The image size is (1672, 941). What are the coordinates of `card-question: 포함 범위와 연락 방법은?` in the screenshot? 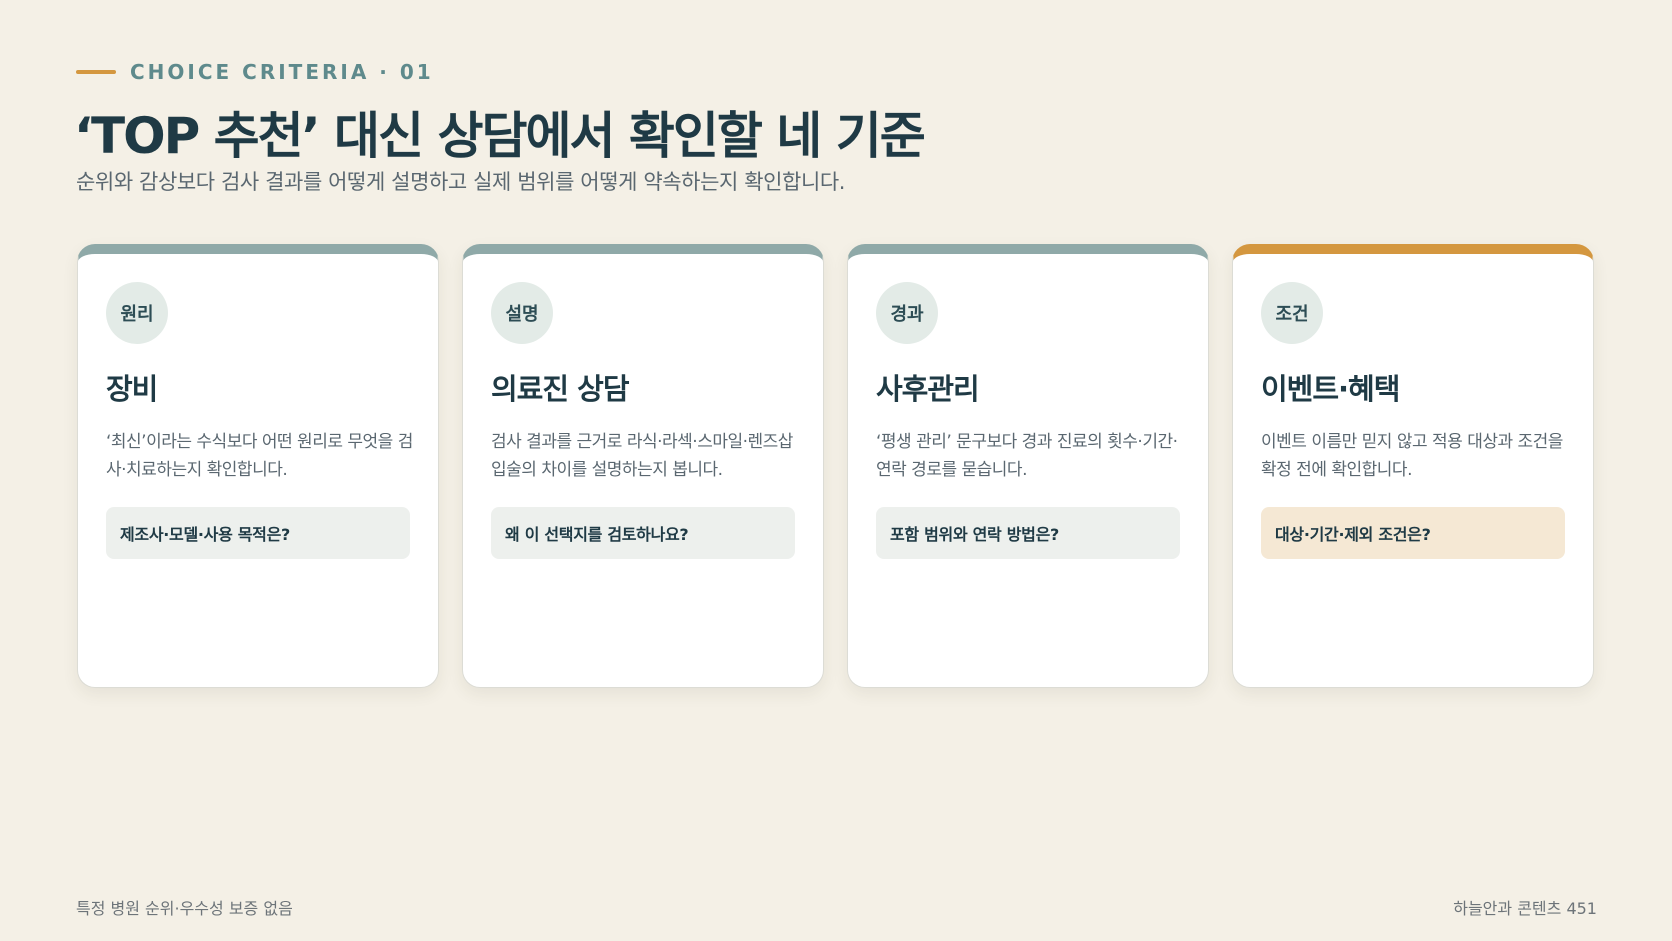 It's located at (1028, 533).